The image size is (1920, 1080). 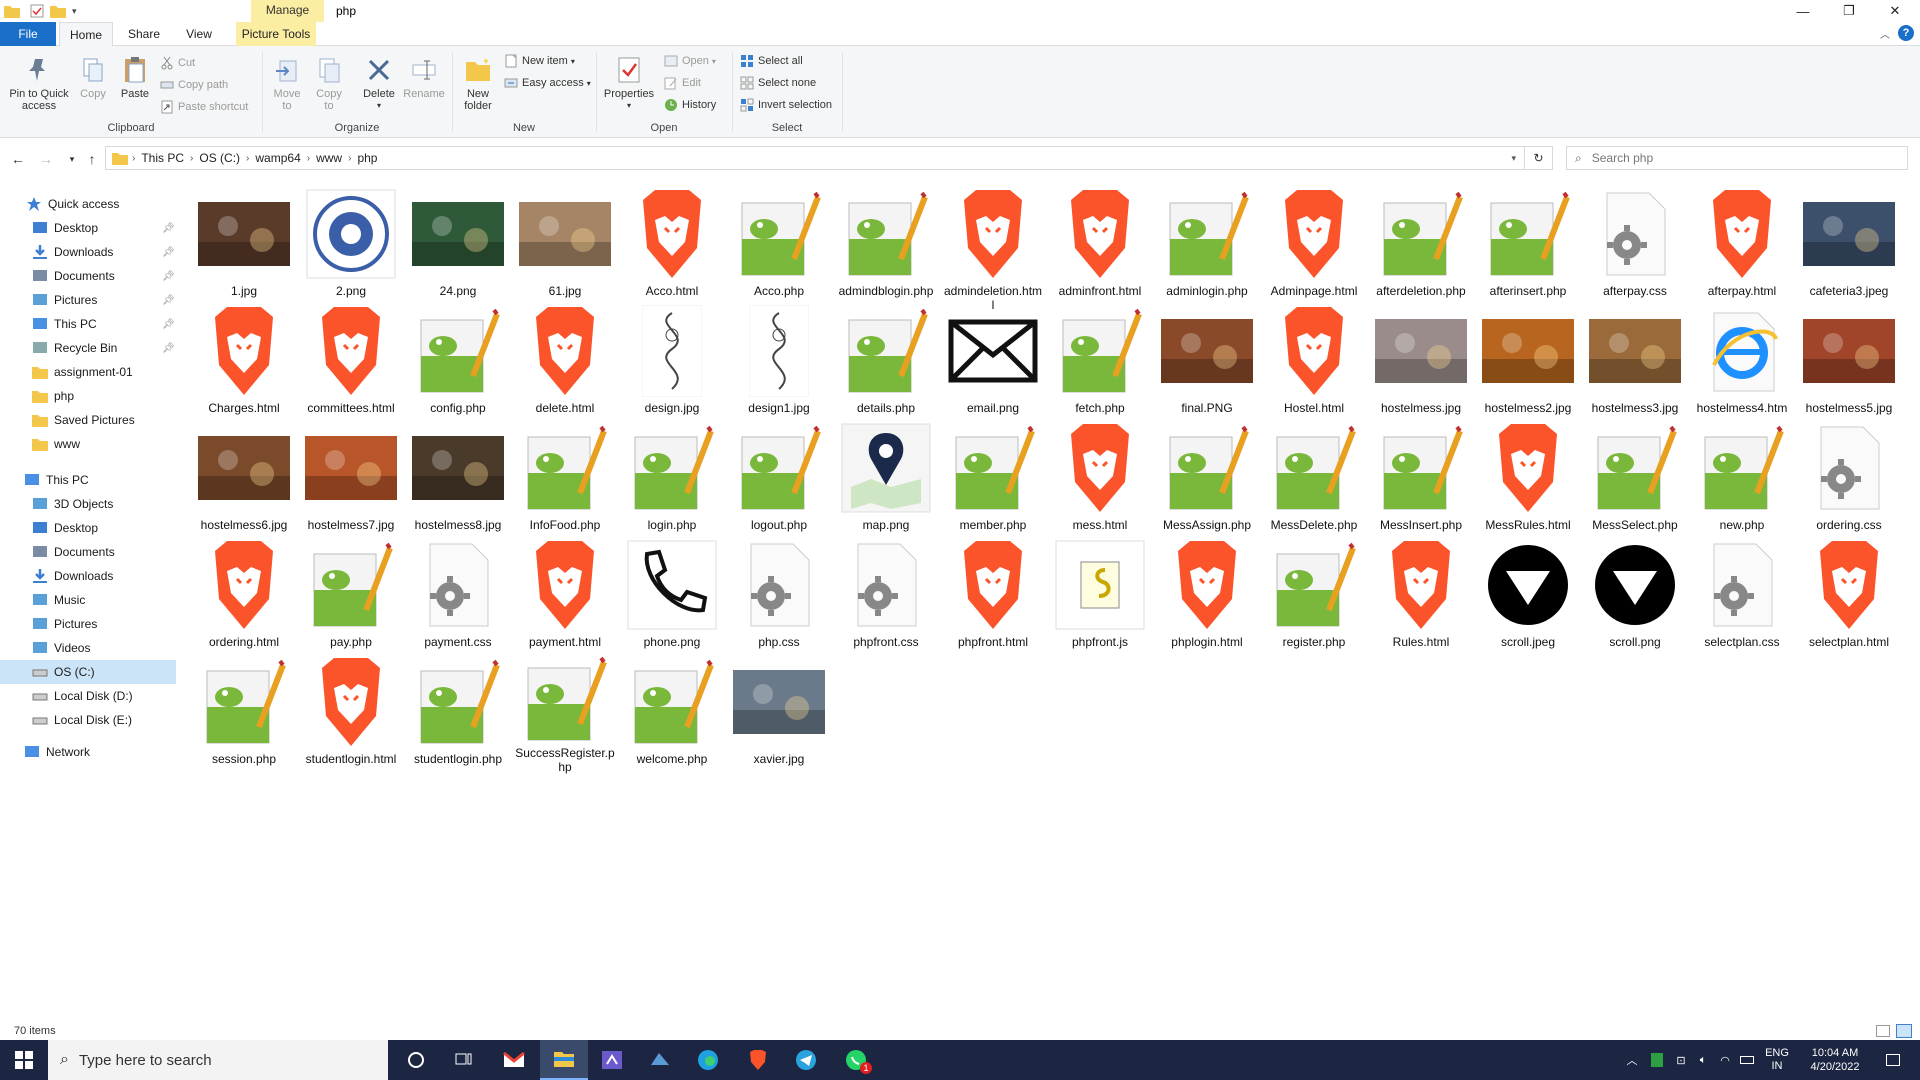 What do you see at coordinates (351, 361) in the screenshot?
I see `file-item: committees.html` at bounding box center [351, 361].